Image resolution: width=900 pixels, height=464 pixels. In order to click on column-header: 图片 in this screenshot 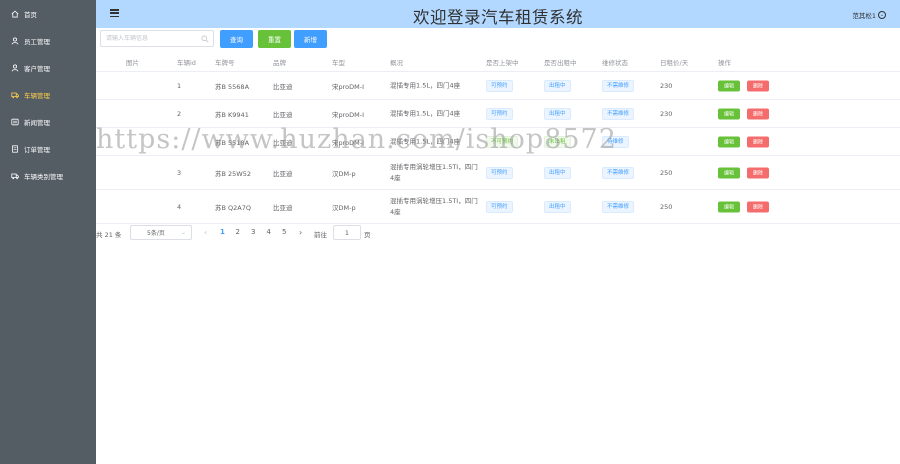, I will do `click(132, 62)`.